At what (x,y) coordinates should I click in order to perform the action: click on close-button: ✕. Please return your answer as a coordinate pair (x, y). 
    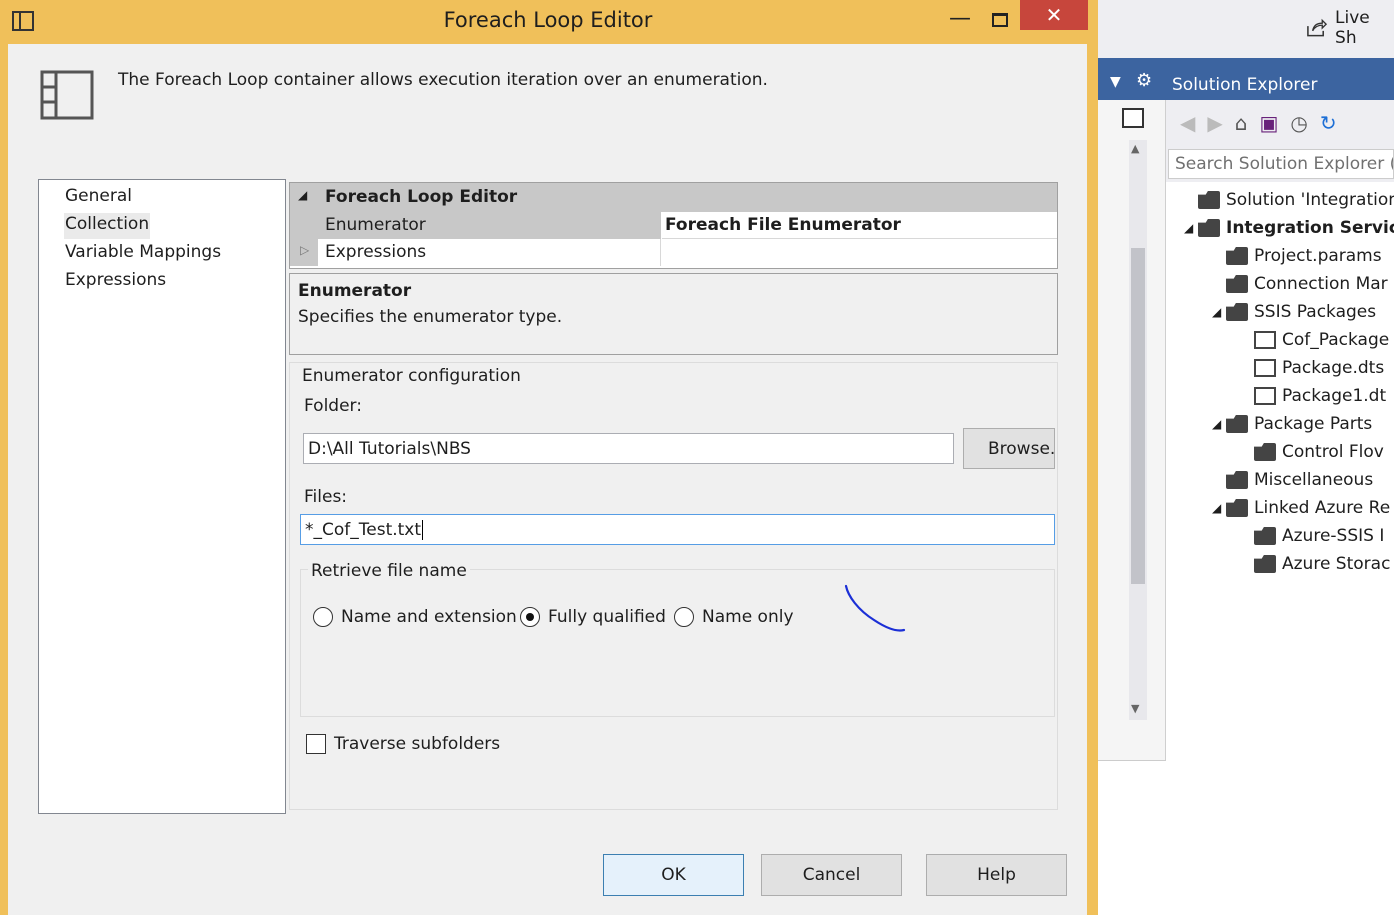
    Looking at the image, I should click on (1054, 15).